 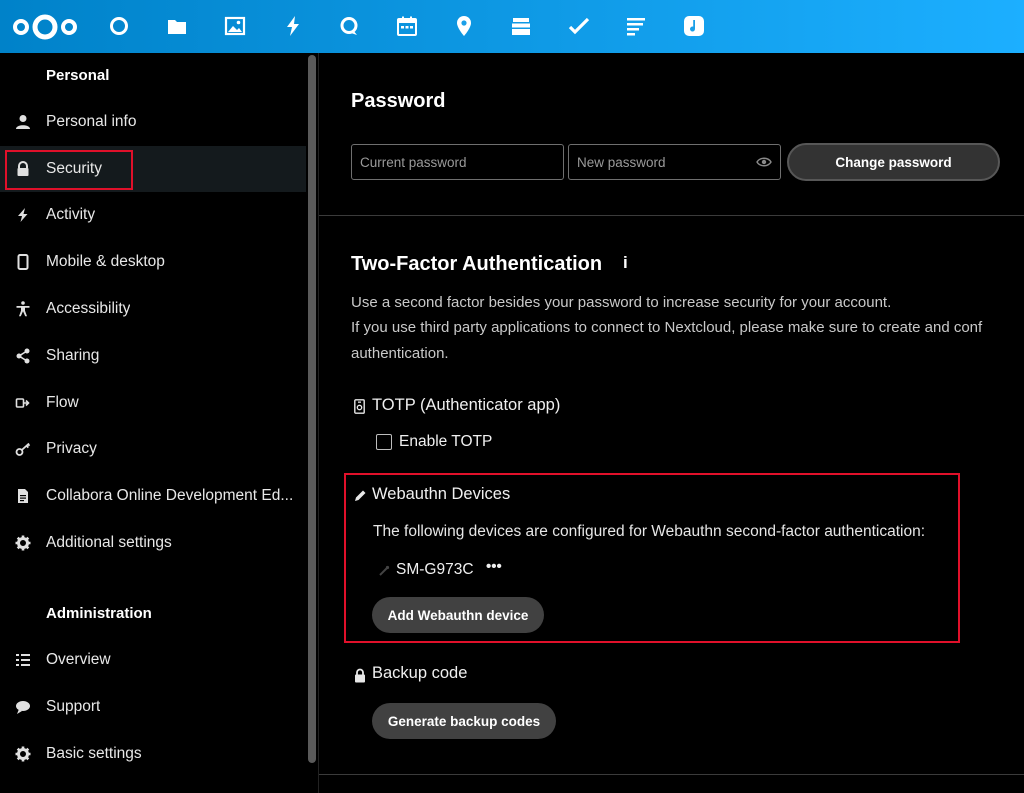 I want to click on sidebar-item-mobile-desktop: Mobile & desktop, so click(x=153, y=262).